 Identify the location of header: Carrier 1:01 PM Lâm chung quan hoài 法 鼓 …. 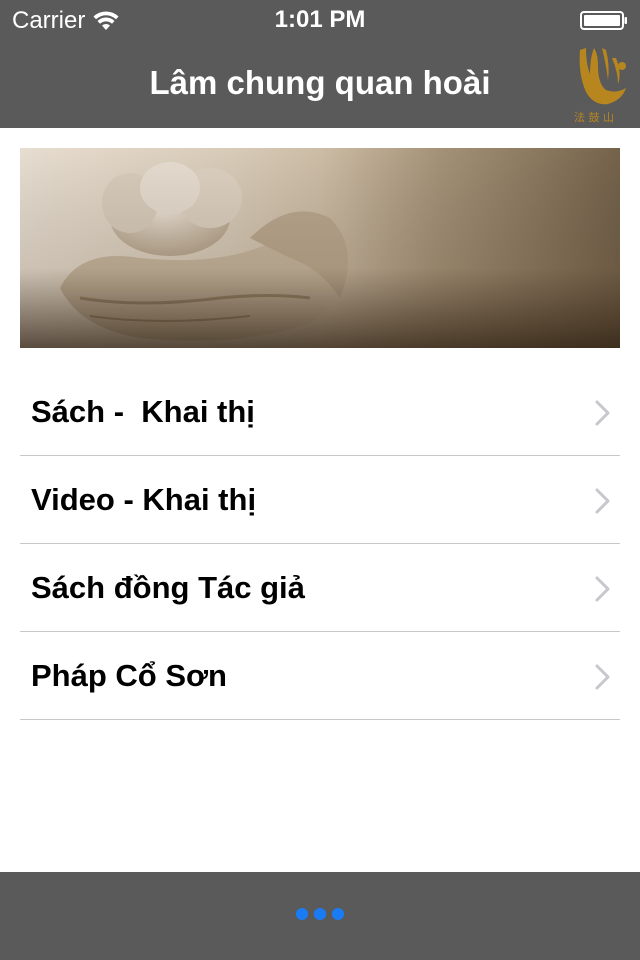
(320, 64).